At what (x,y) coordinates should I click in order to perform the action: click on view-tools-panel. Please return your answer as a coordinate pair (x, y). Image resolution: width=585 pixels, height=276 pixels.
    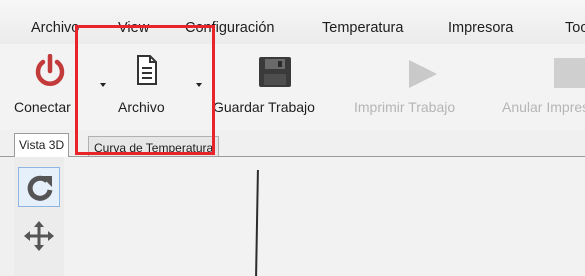
    Looking at the image, I should click on (39, 216).